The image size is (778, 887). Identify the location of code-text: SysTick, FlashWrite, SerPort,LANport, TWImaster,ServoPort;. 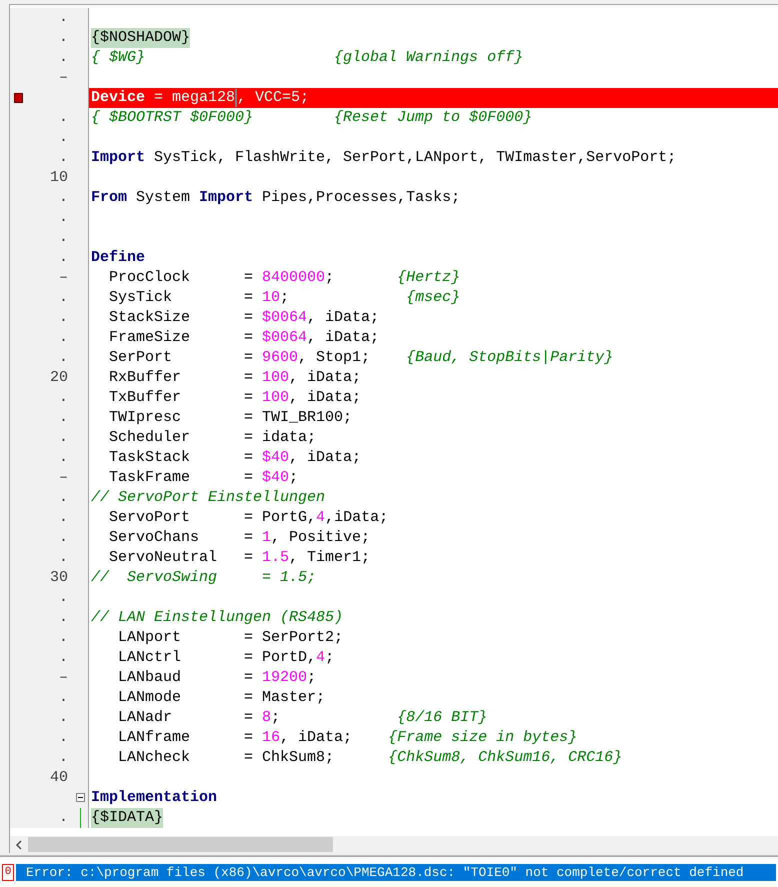
(414, 158).